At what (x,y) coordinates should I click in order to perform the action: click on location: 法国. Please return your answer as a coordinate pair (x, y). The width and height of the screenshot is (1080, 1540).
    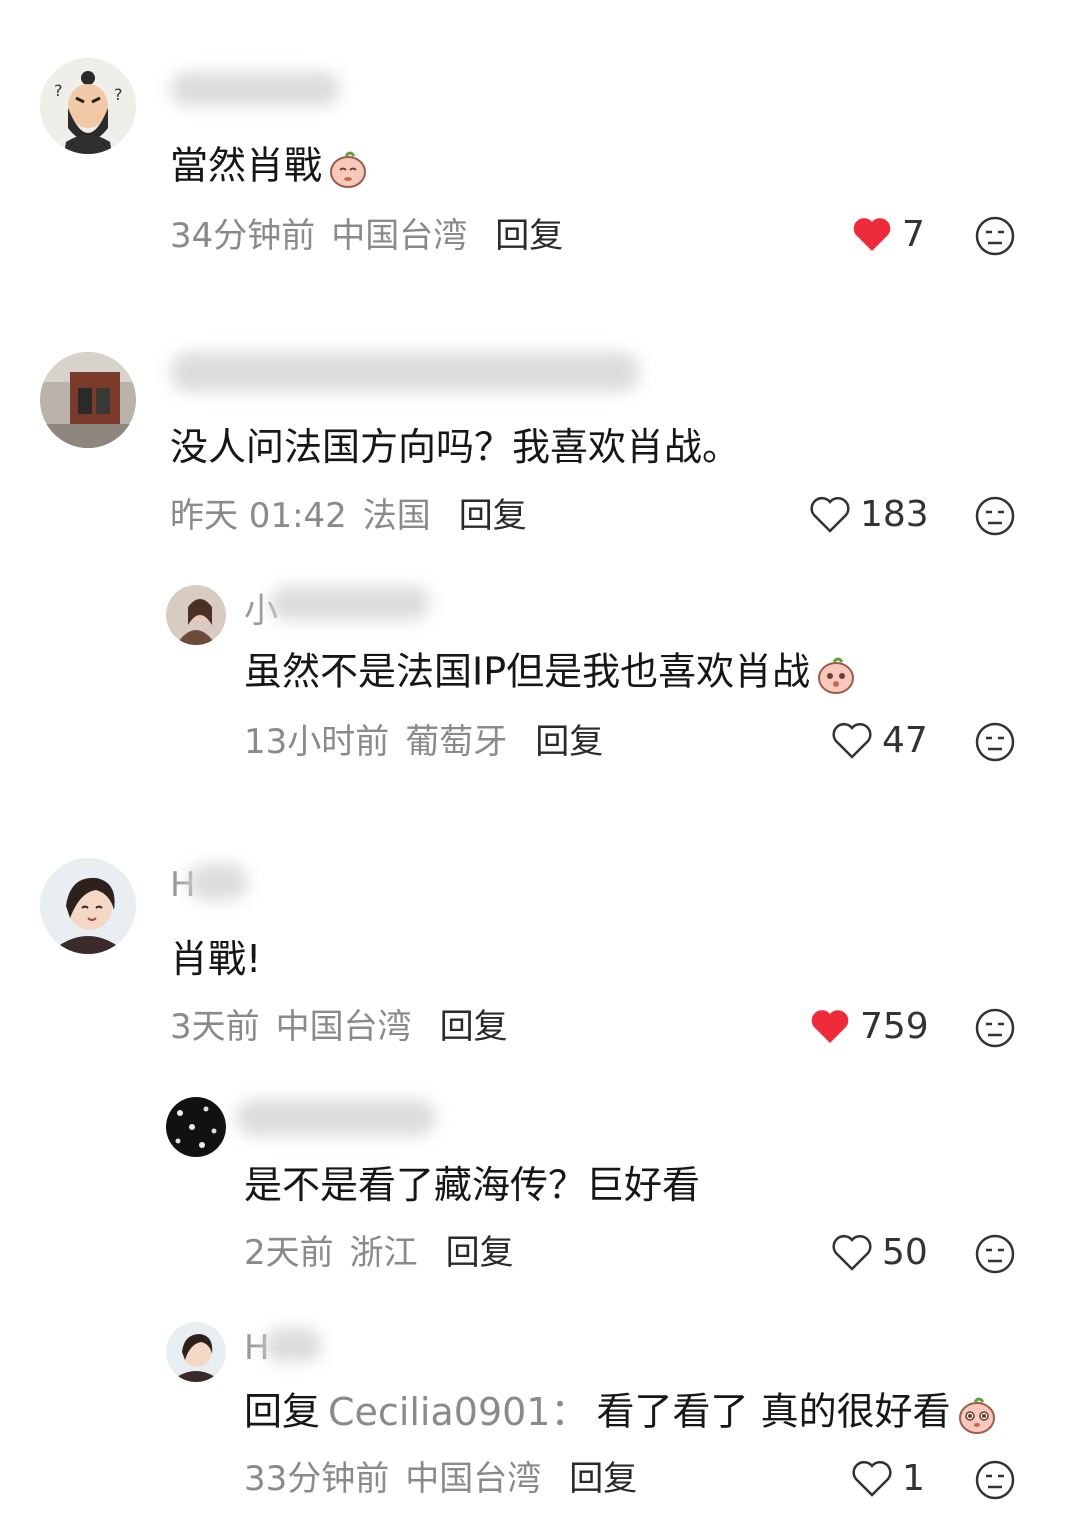
    Looking at the image, I should click on (396, 516).